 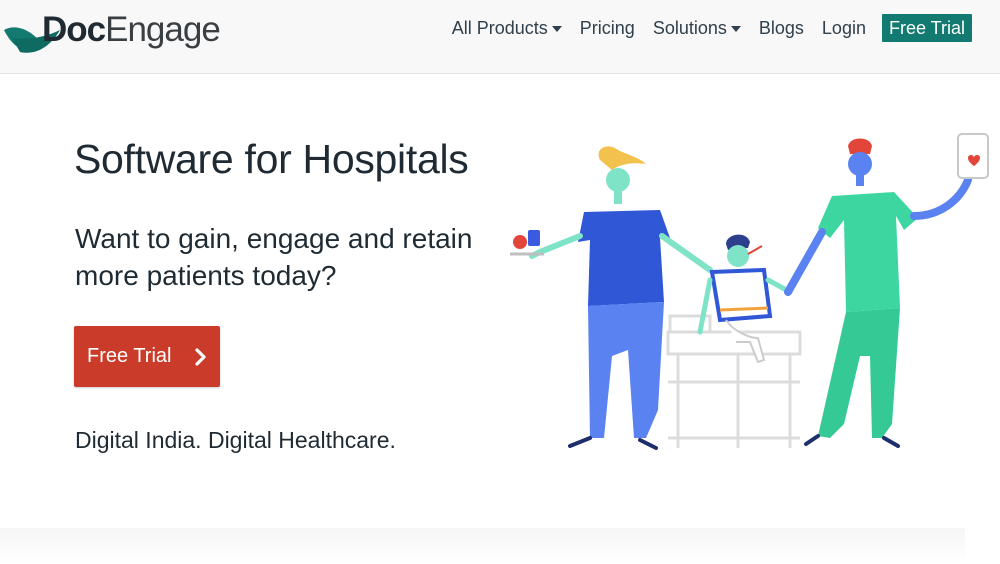 I want to click on logo-wordmark: DocEngage, so click(x=131, y=30).